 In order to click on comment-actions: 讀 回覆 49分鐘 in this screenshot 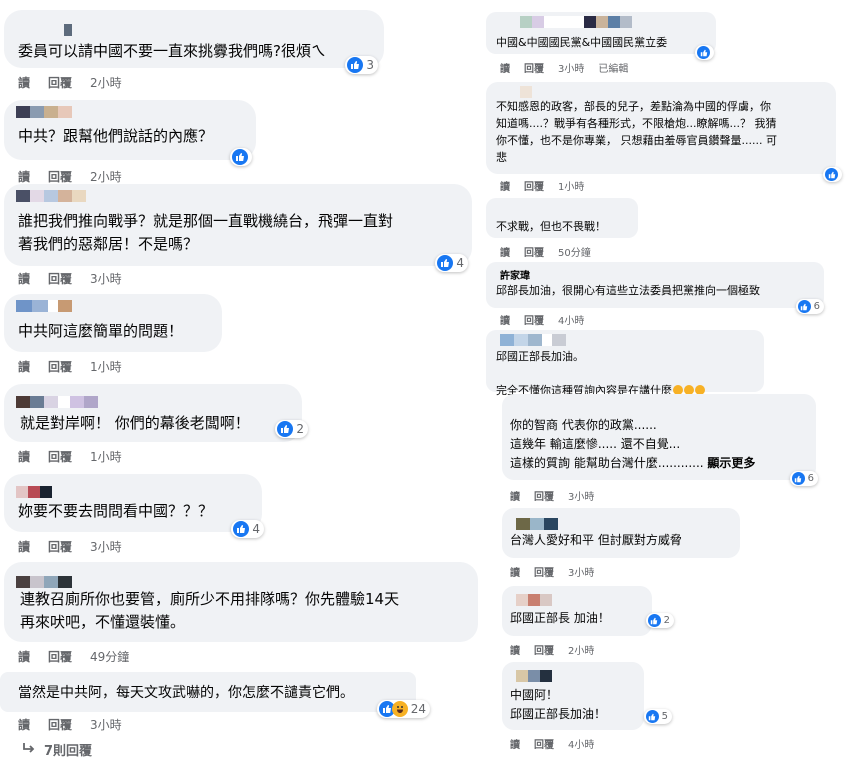, I will do `click(73, 656)`.